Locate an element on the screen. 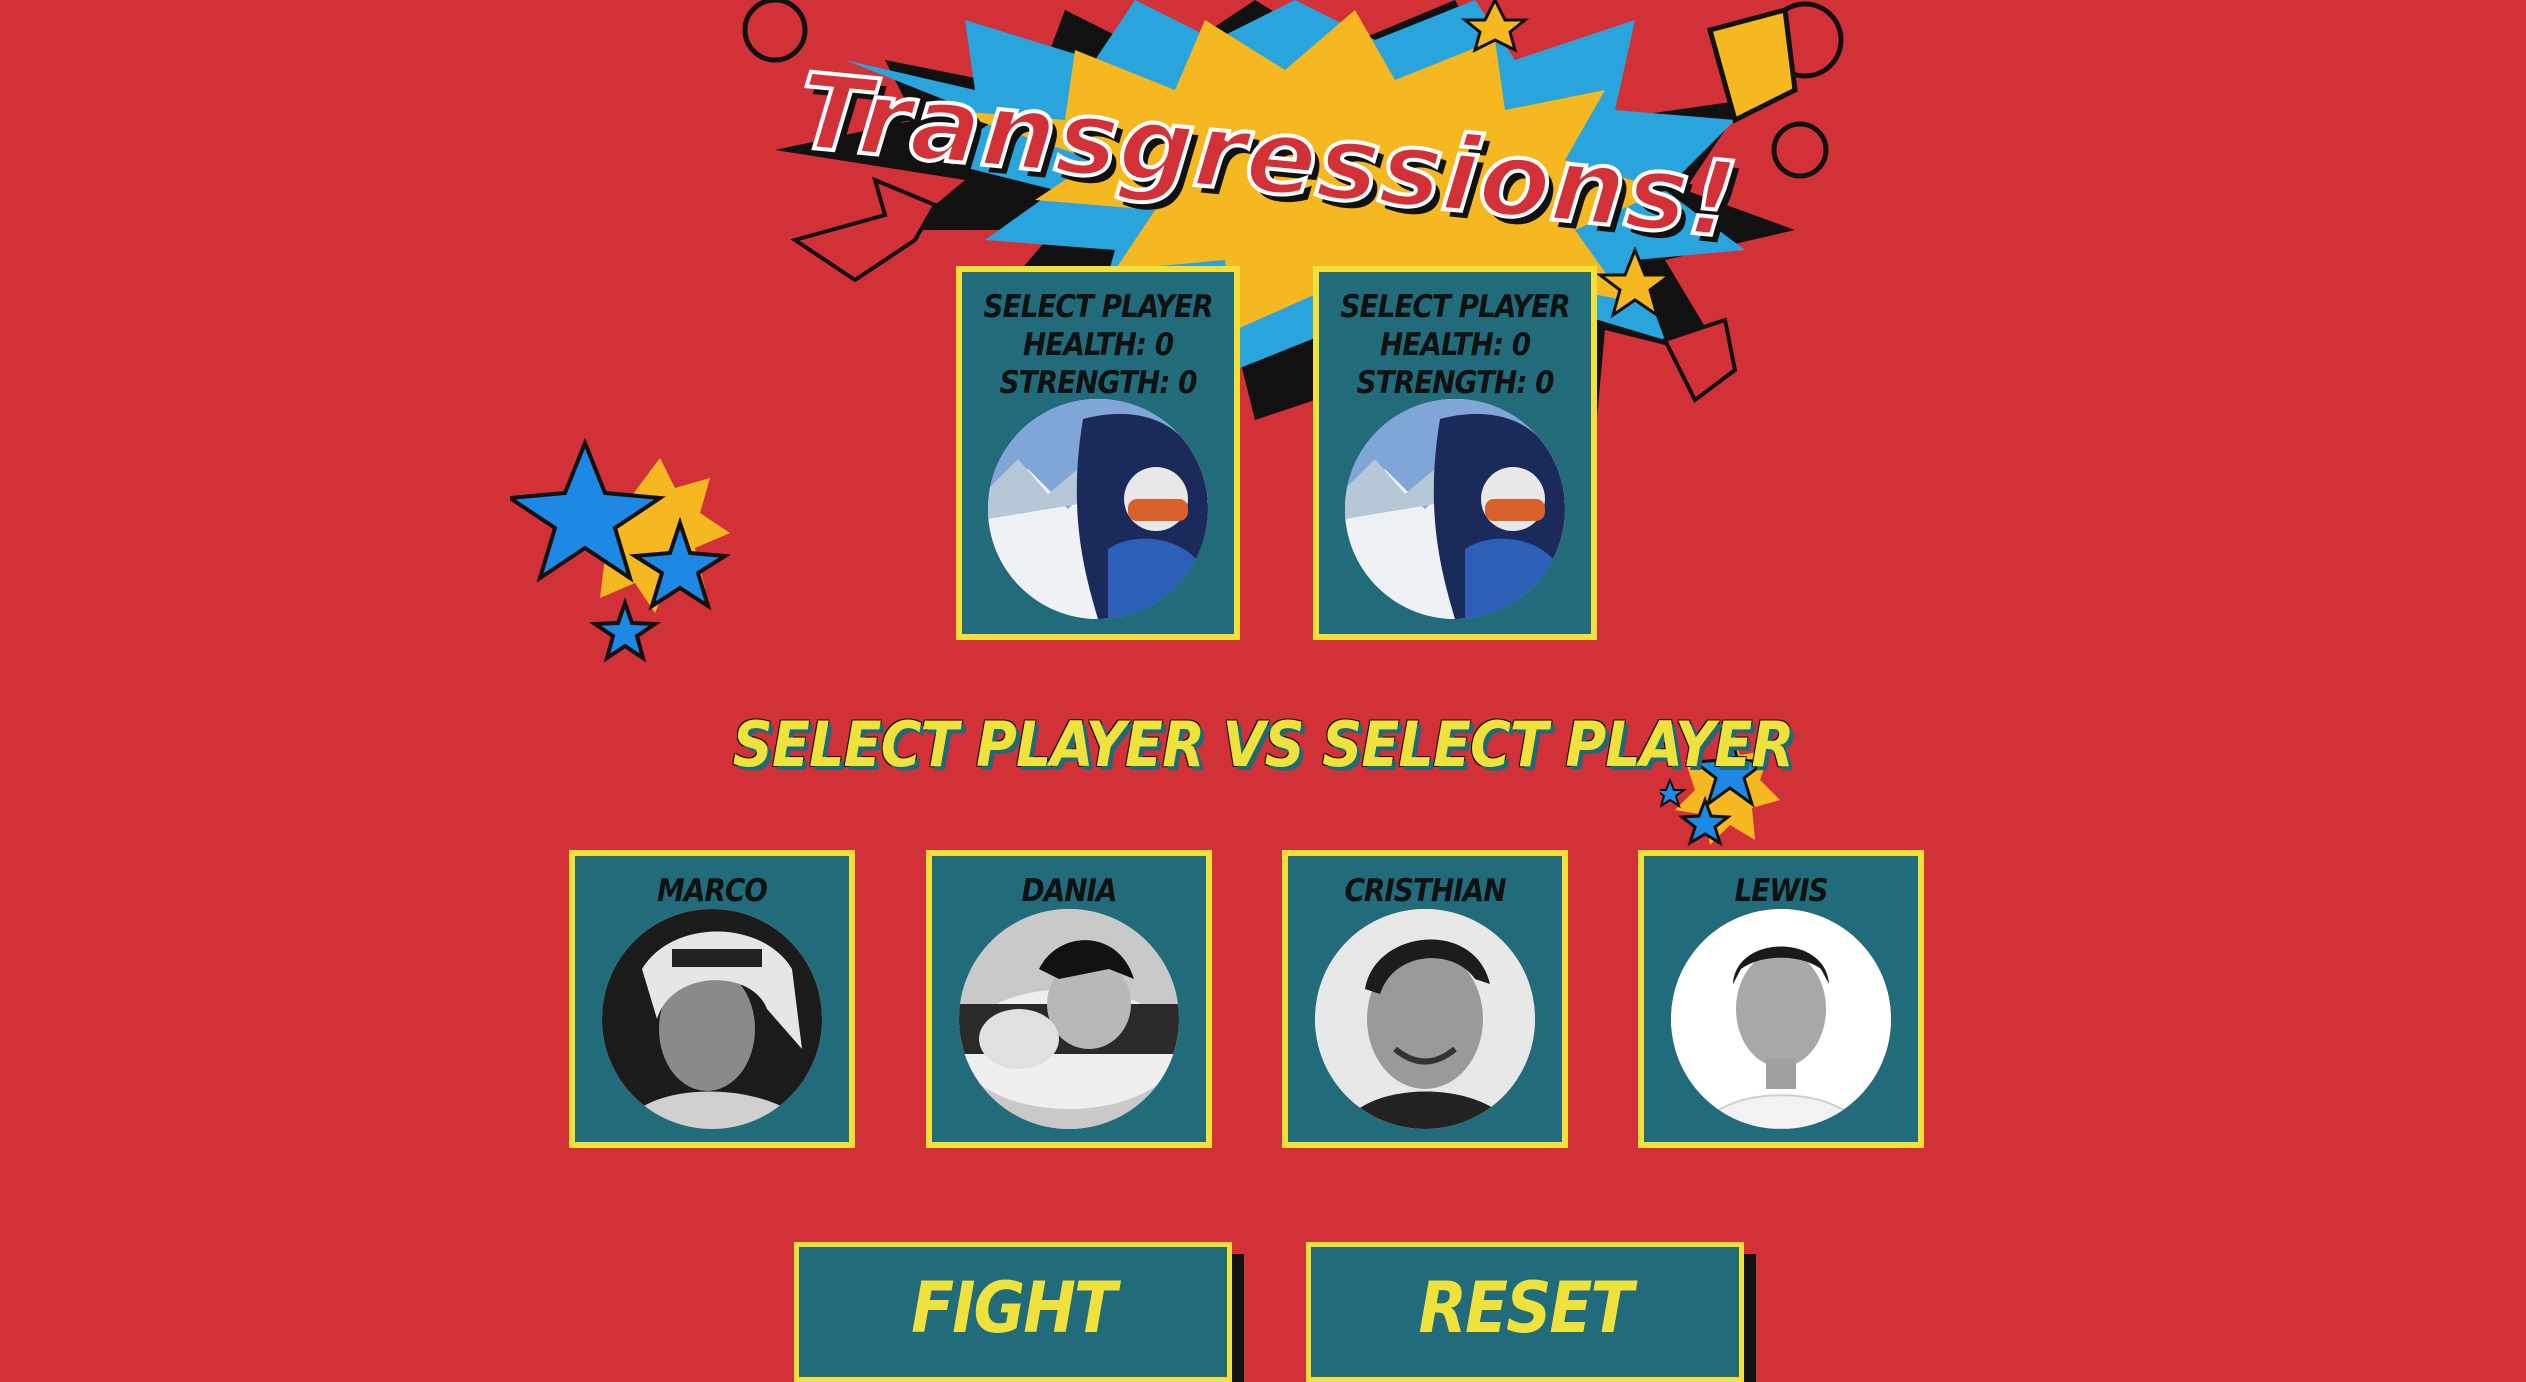  player-one-slot: Select Player Health: 0 Strength: 0 is located at coordinates (1098, 453).